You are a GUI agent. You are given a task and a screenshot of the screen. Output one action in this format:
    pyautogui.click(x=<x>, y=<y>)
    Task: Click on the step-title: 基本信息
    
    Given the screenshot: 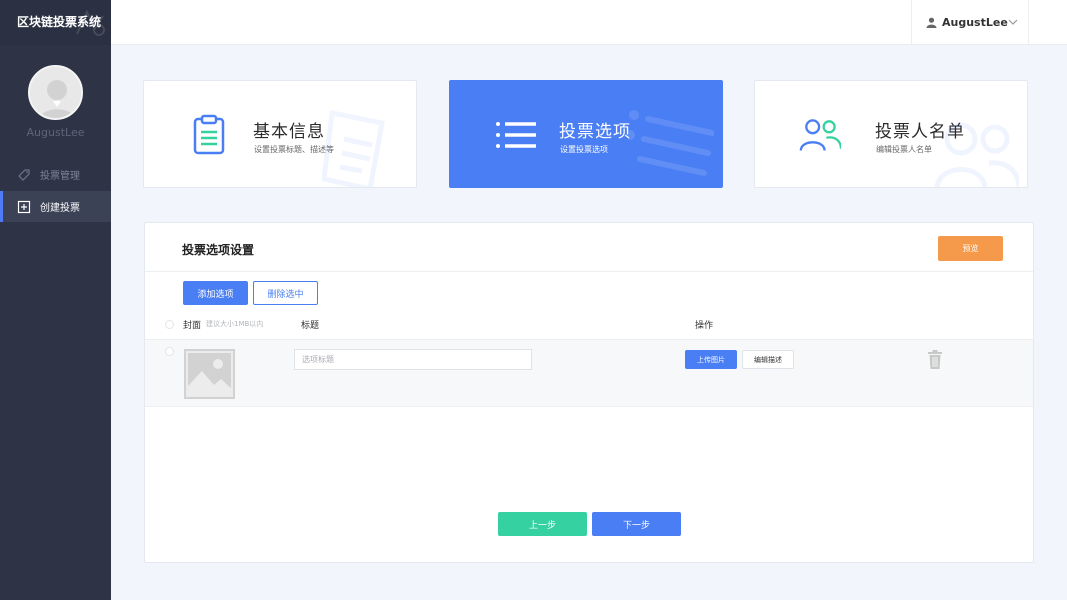 What is the action you would take?
    pyautogui.click(x=289, y=132)
    